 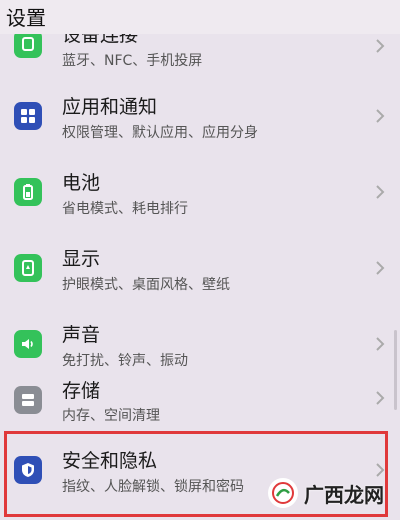 I want to click on settings-item-subtitle: 省电模式、耗电排行, so click(x=125, y=209).